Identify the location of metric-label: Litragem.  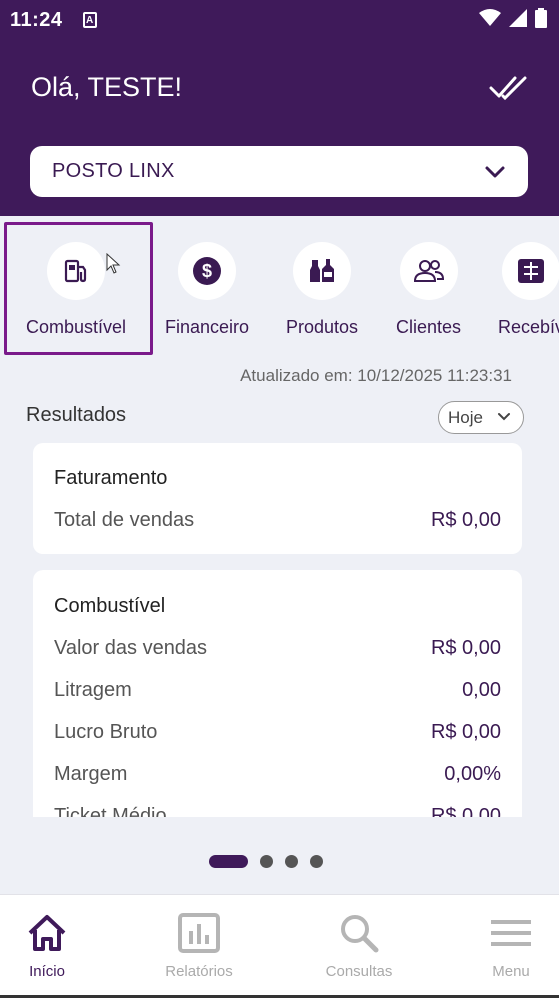
(93, 690).